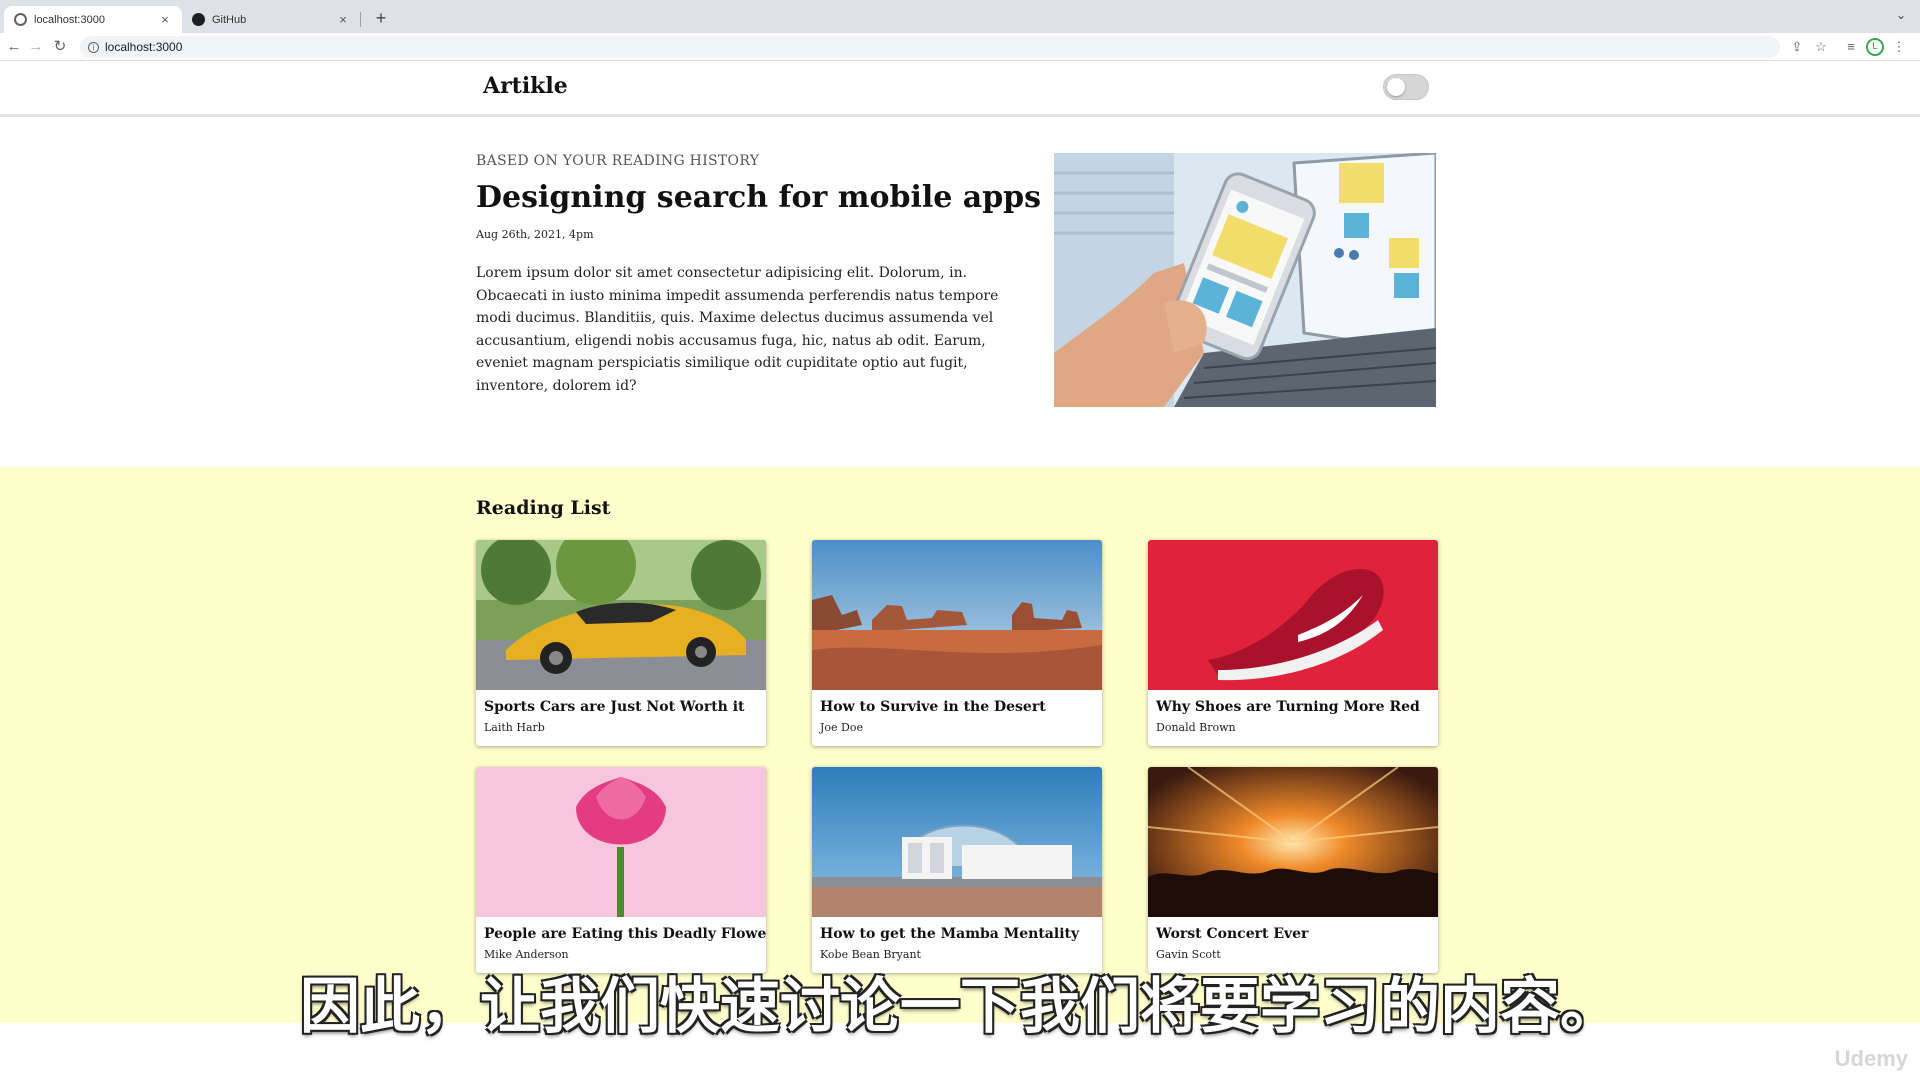 The height and width of the screenshot is (1080, 1920). What do you see at coordinates (957, 842) in the screenshot?
I see `be-kobe-sign-image` at bounding box center [957, 842].